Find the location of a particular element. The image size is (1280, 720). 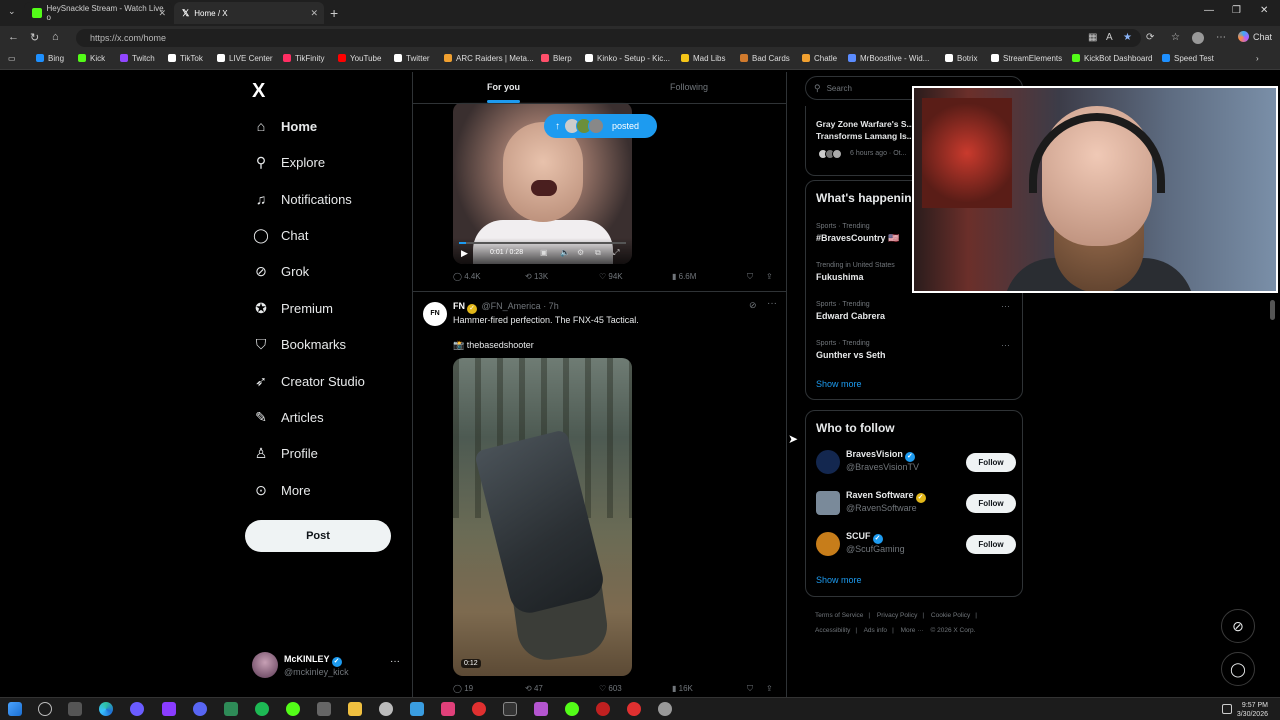

new-tab-icon: + is located at coordinates (334, 13).